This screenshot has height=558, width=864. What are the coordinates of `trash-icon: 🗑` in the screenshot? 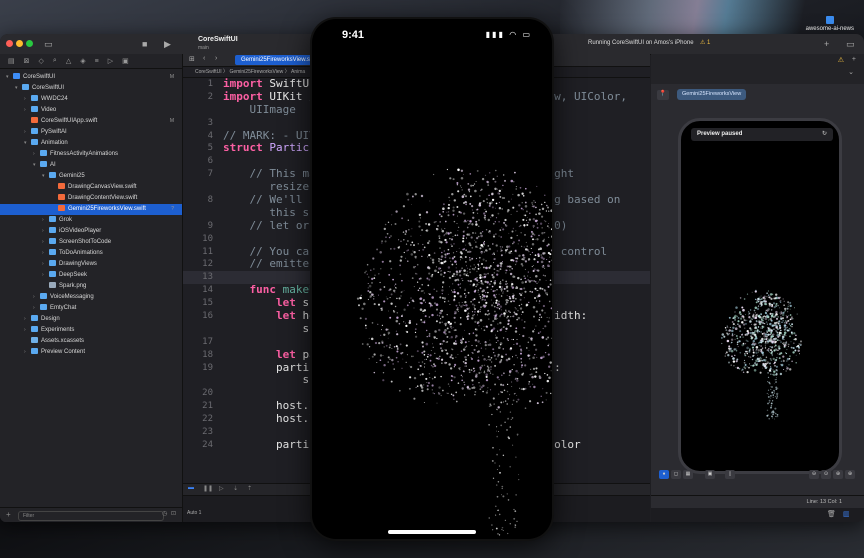 It's located at (831, 514).